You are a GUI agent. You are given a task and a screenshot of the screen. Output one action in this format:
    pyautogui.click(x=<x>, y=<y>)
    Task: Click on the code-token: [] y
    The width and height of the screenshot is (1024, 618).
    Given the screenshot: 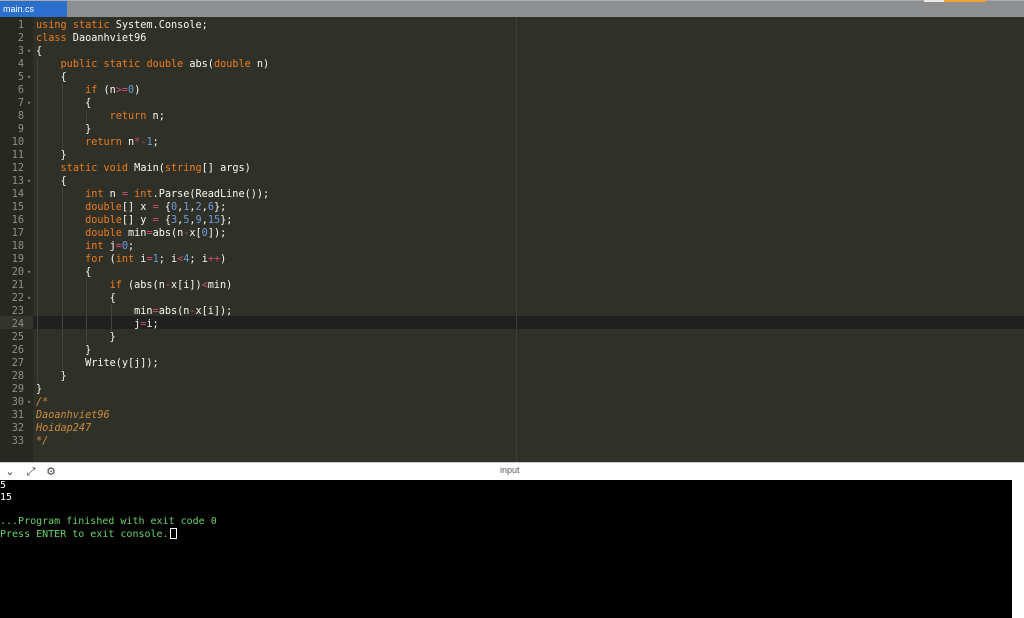 What is the action you would take?
    pyautogui.click(x=137, y=220)
    